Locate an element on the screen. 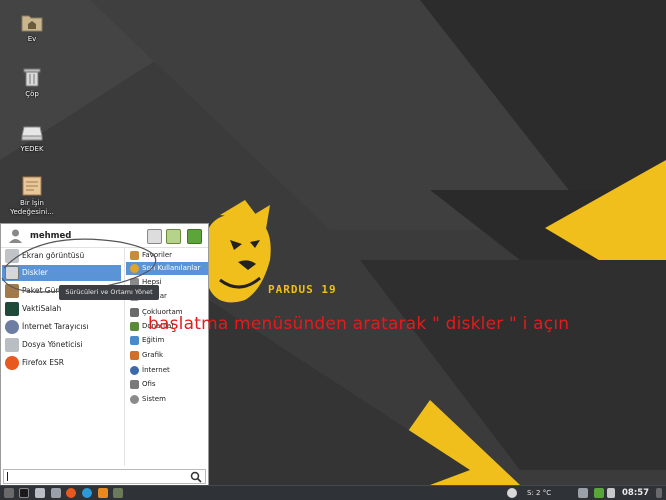  network-icon is located at coordinates (583, 493).